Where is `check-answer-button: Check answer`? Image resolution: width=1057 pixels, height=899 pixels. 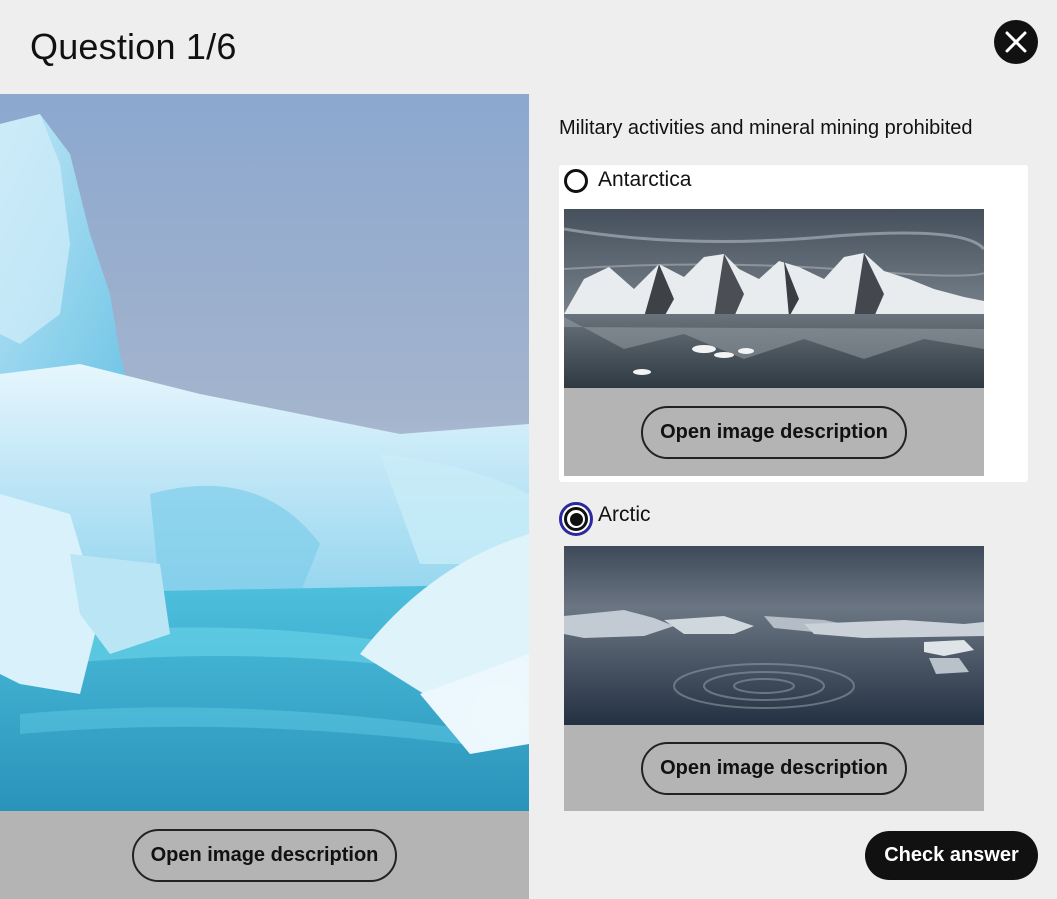 check-answer-button: Check answer is located at coordinates (951, 855).